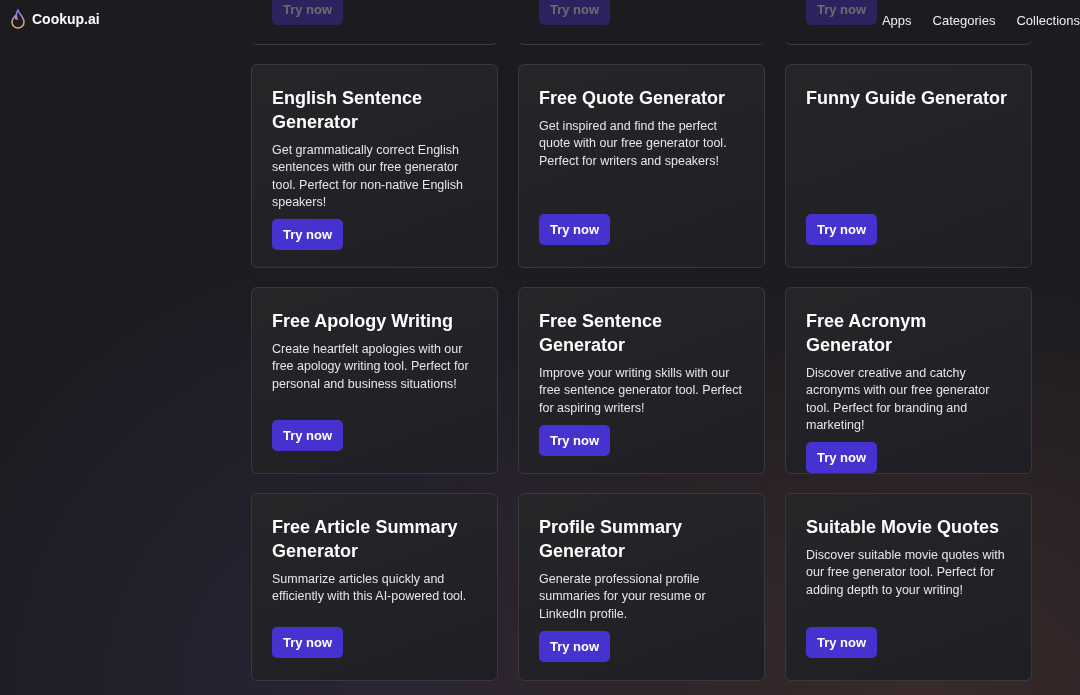 This screenshot has height=695, width=1080. Describe the element at coordinates (370, 588) in the screenshot. I see `card-description: Summarize articles quickly and efficiently with this AI-powered tool.` at that location.